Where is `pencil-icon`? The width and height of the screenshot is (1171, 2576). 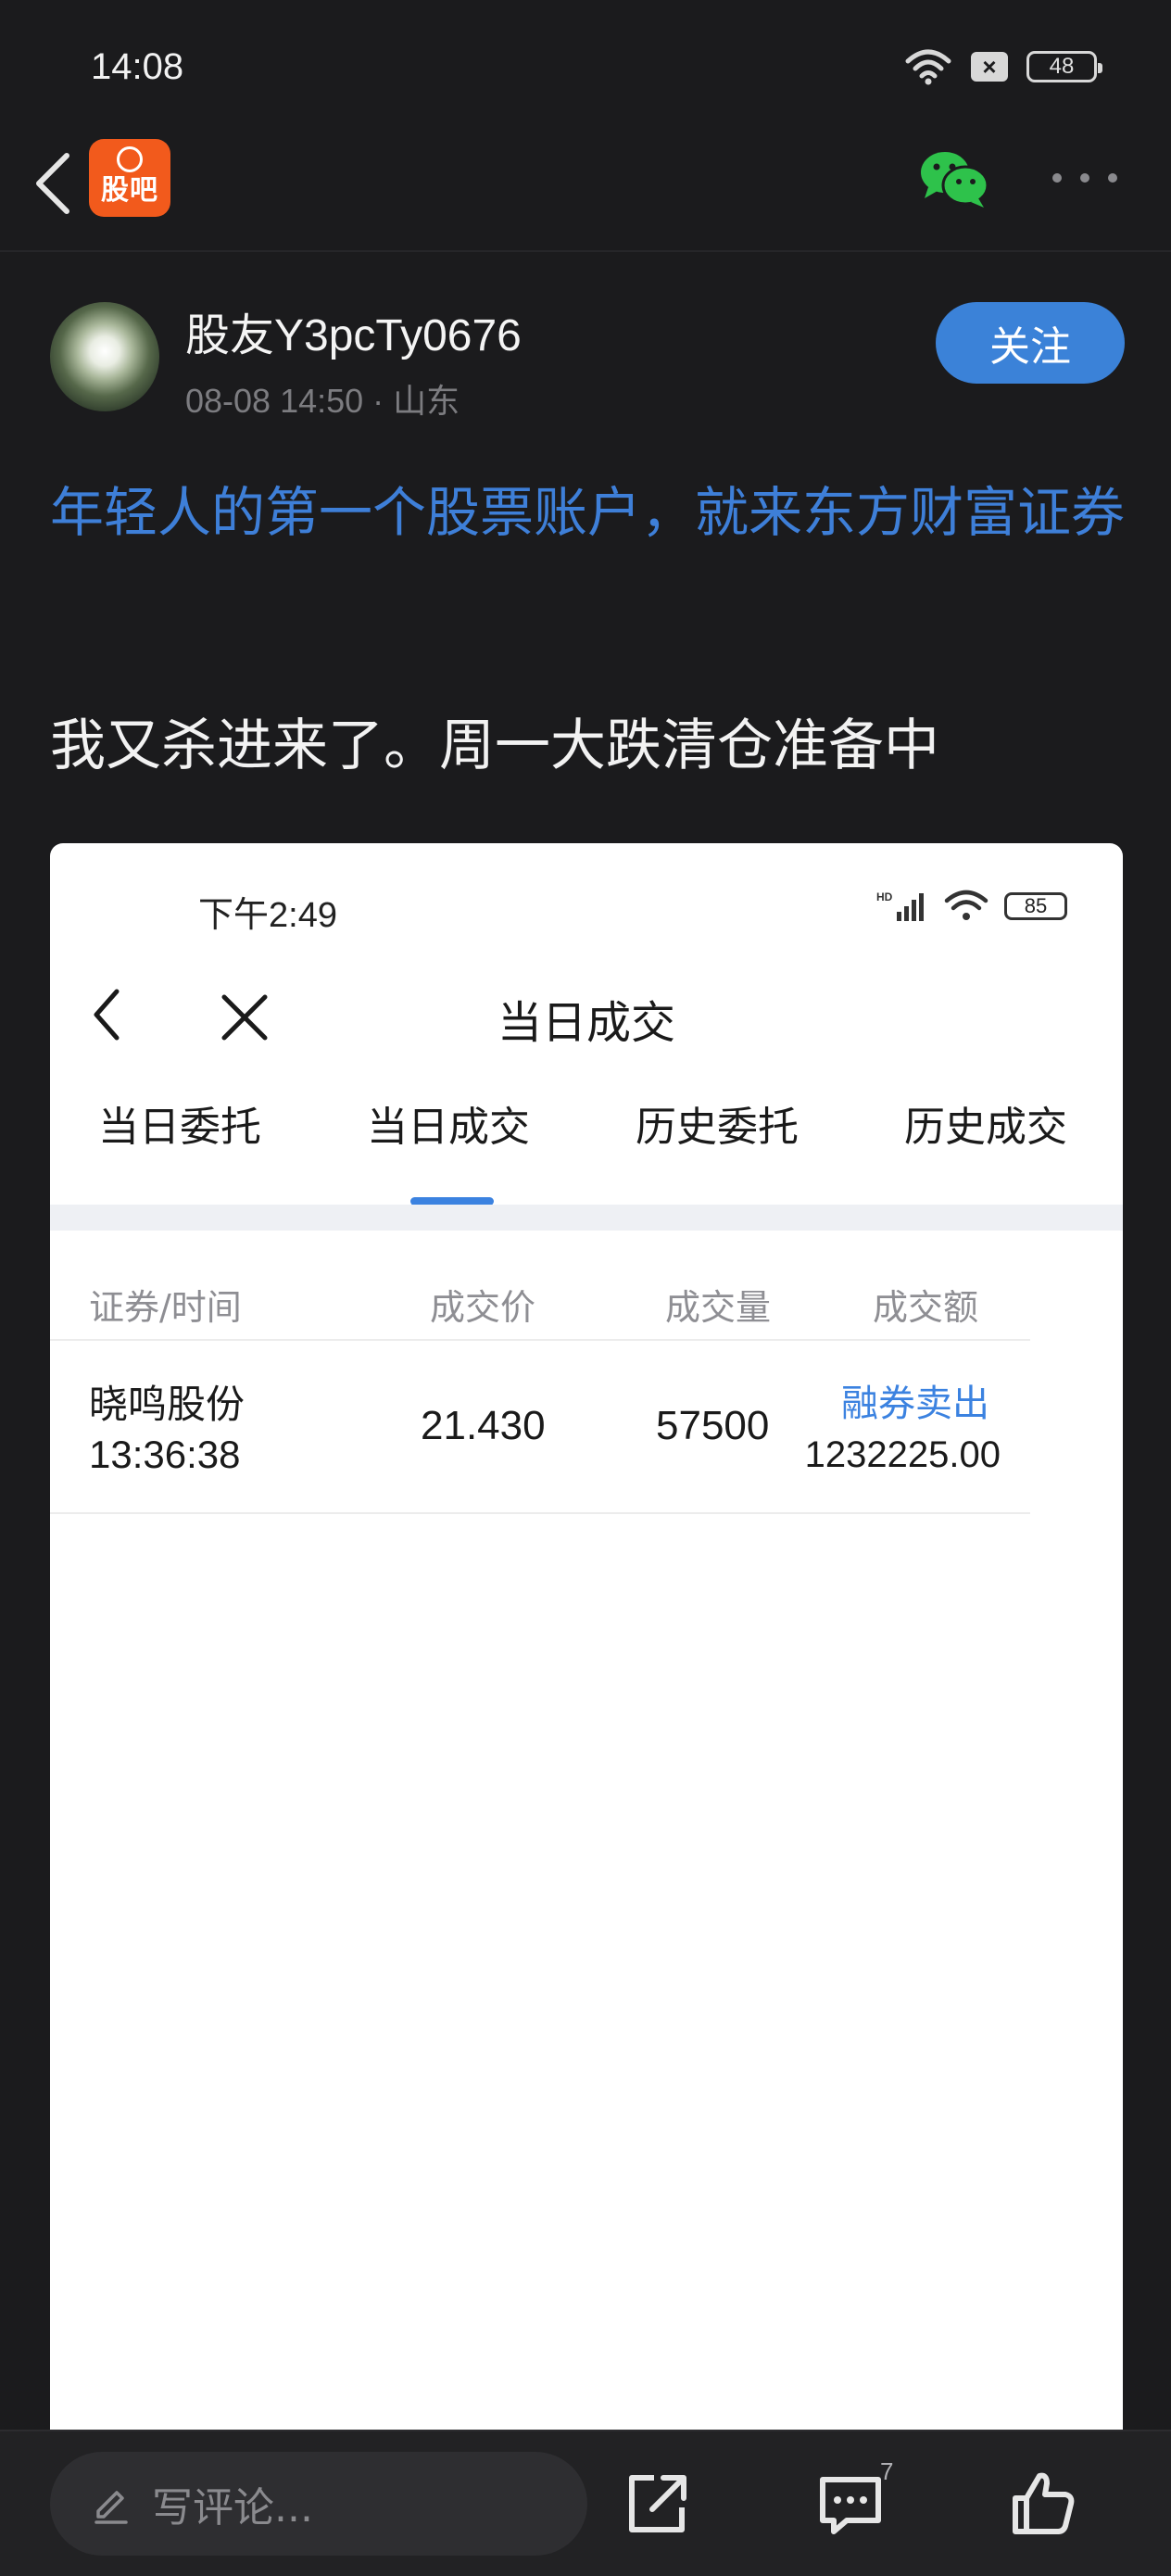 pencil-icon is located at coordinates (111, 2508).